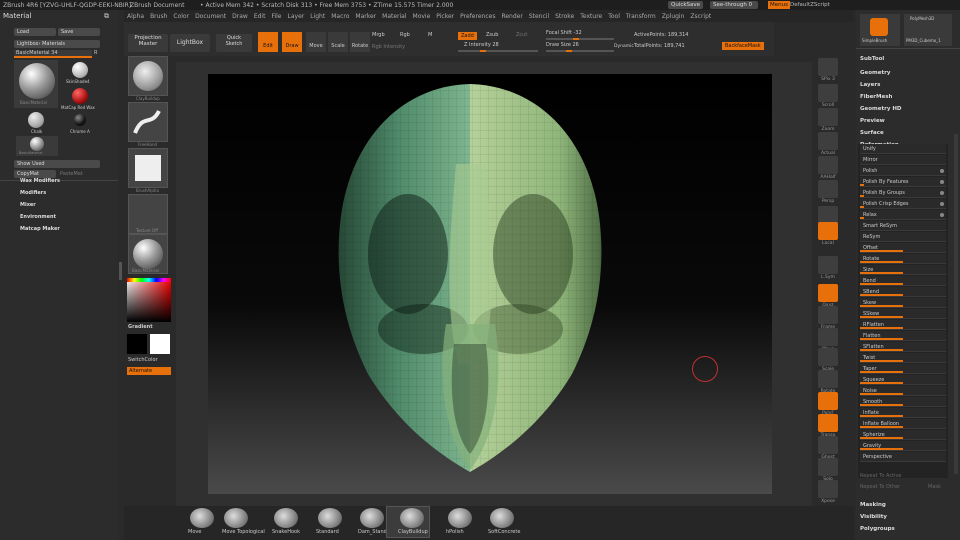  I want to click on z-intensity-slider: Z Intensity 28, so click(498, 47).